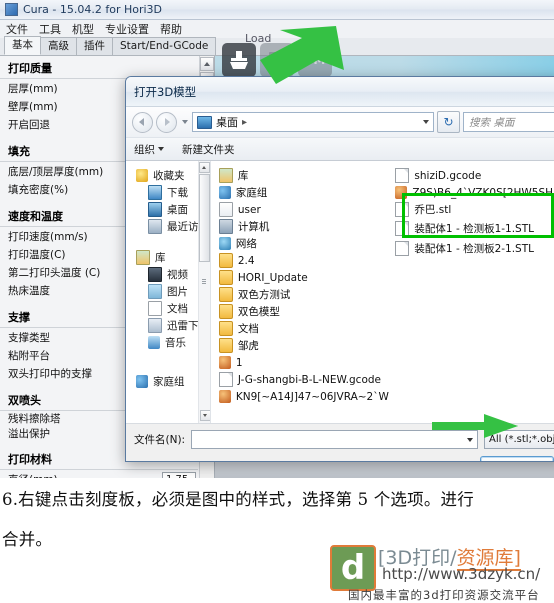 The width and height of the screenshot is (554, 603). What do you see at coordinates (99, 474) in the screenshot?
I see `setting-row-diameter: 直径(mm) 1.75` at bounding box center [99, 474].